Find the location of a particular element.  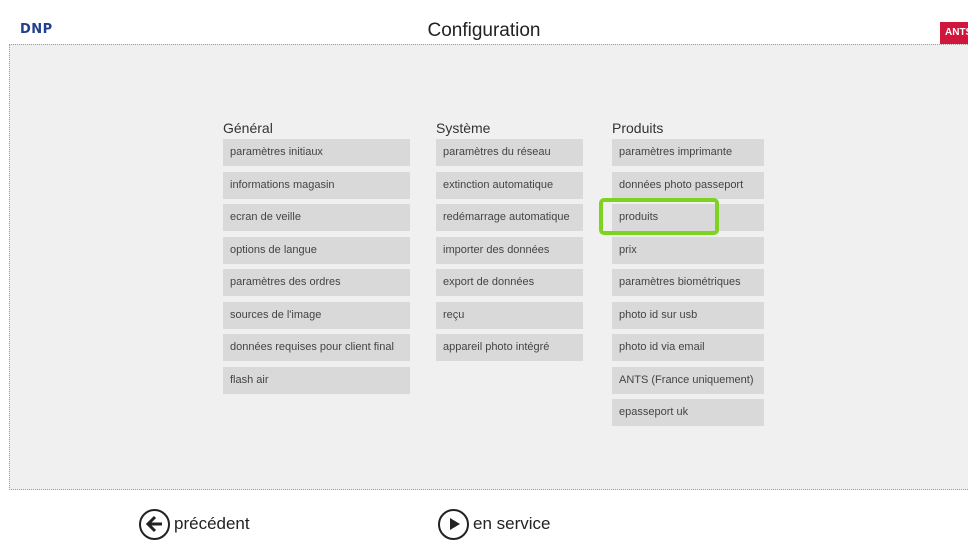

menu-item-parametres-des-ordres: paramètres des ordres is located at coordinates (316, 282).